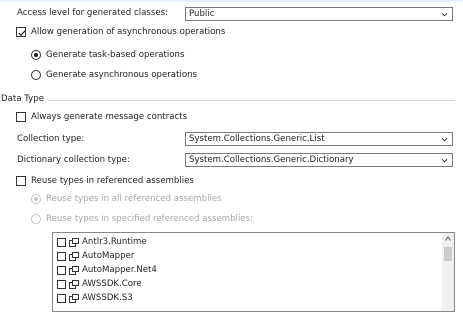 The height and width of the screenshot is (312, 463). I want to click on collection-type-label: Collection type:, so click(51, 139).